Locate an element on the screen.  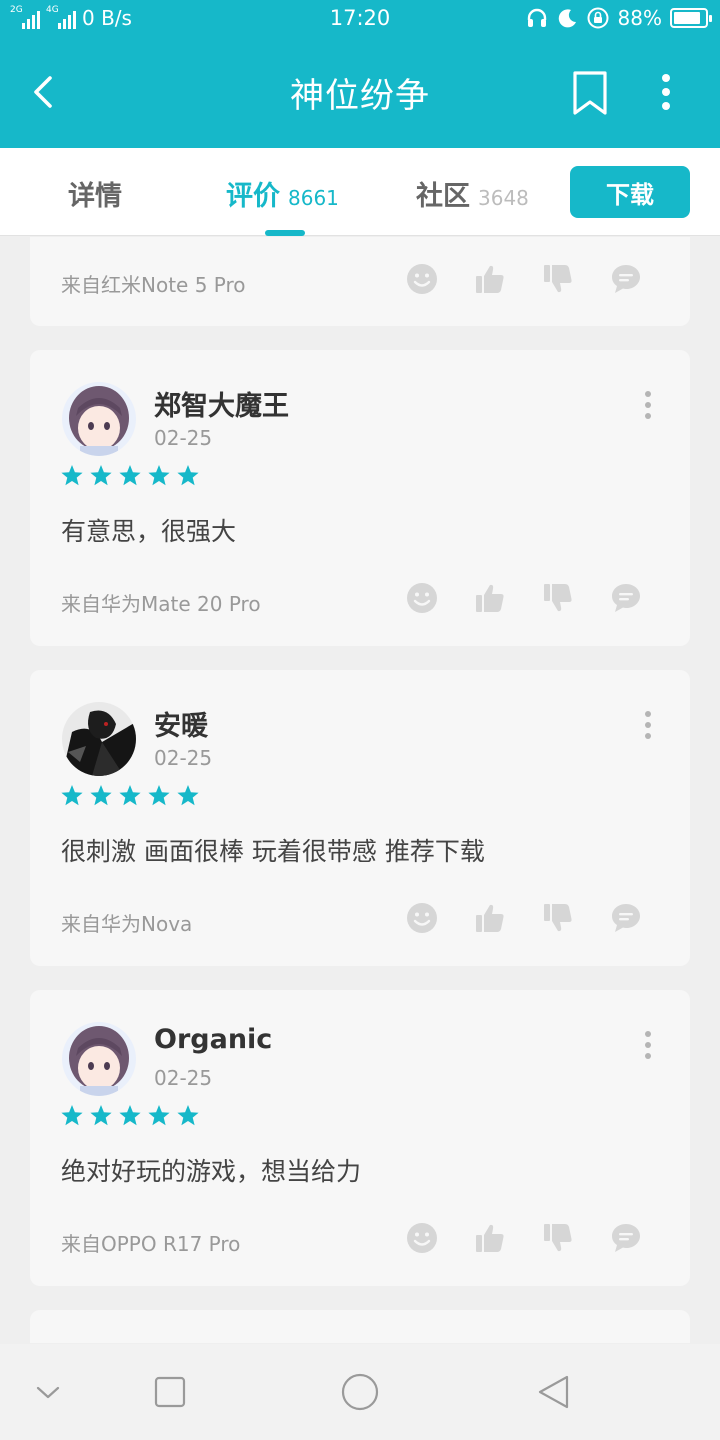
reviewer-name: Organic is located at coordinates (213, 1039).